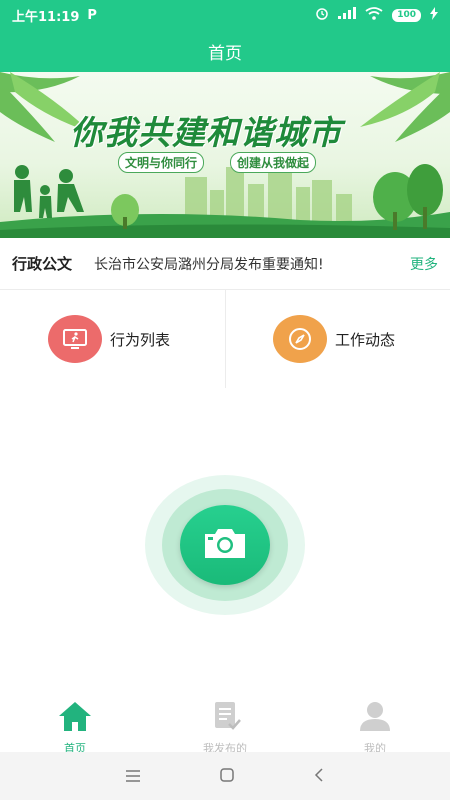 The height and width of the screenshot is (800, 450). Describe the element at coordinates (75, 718) in the screenshot. I see `home-icon` at that location.